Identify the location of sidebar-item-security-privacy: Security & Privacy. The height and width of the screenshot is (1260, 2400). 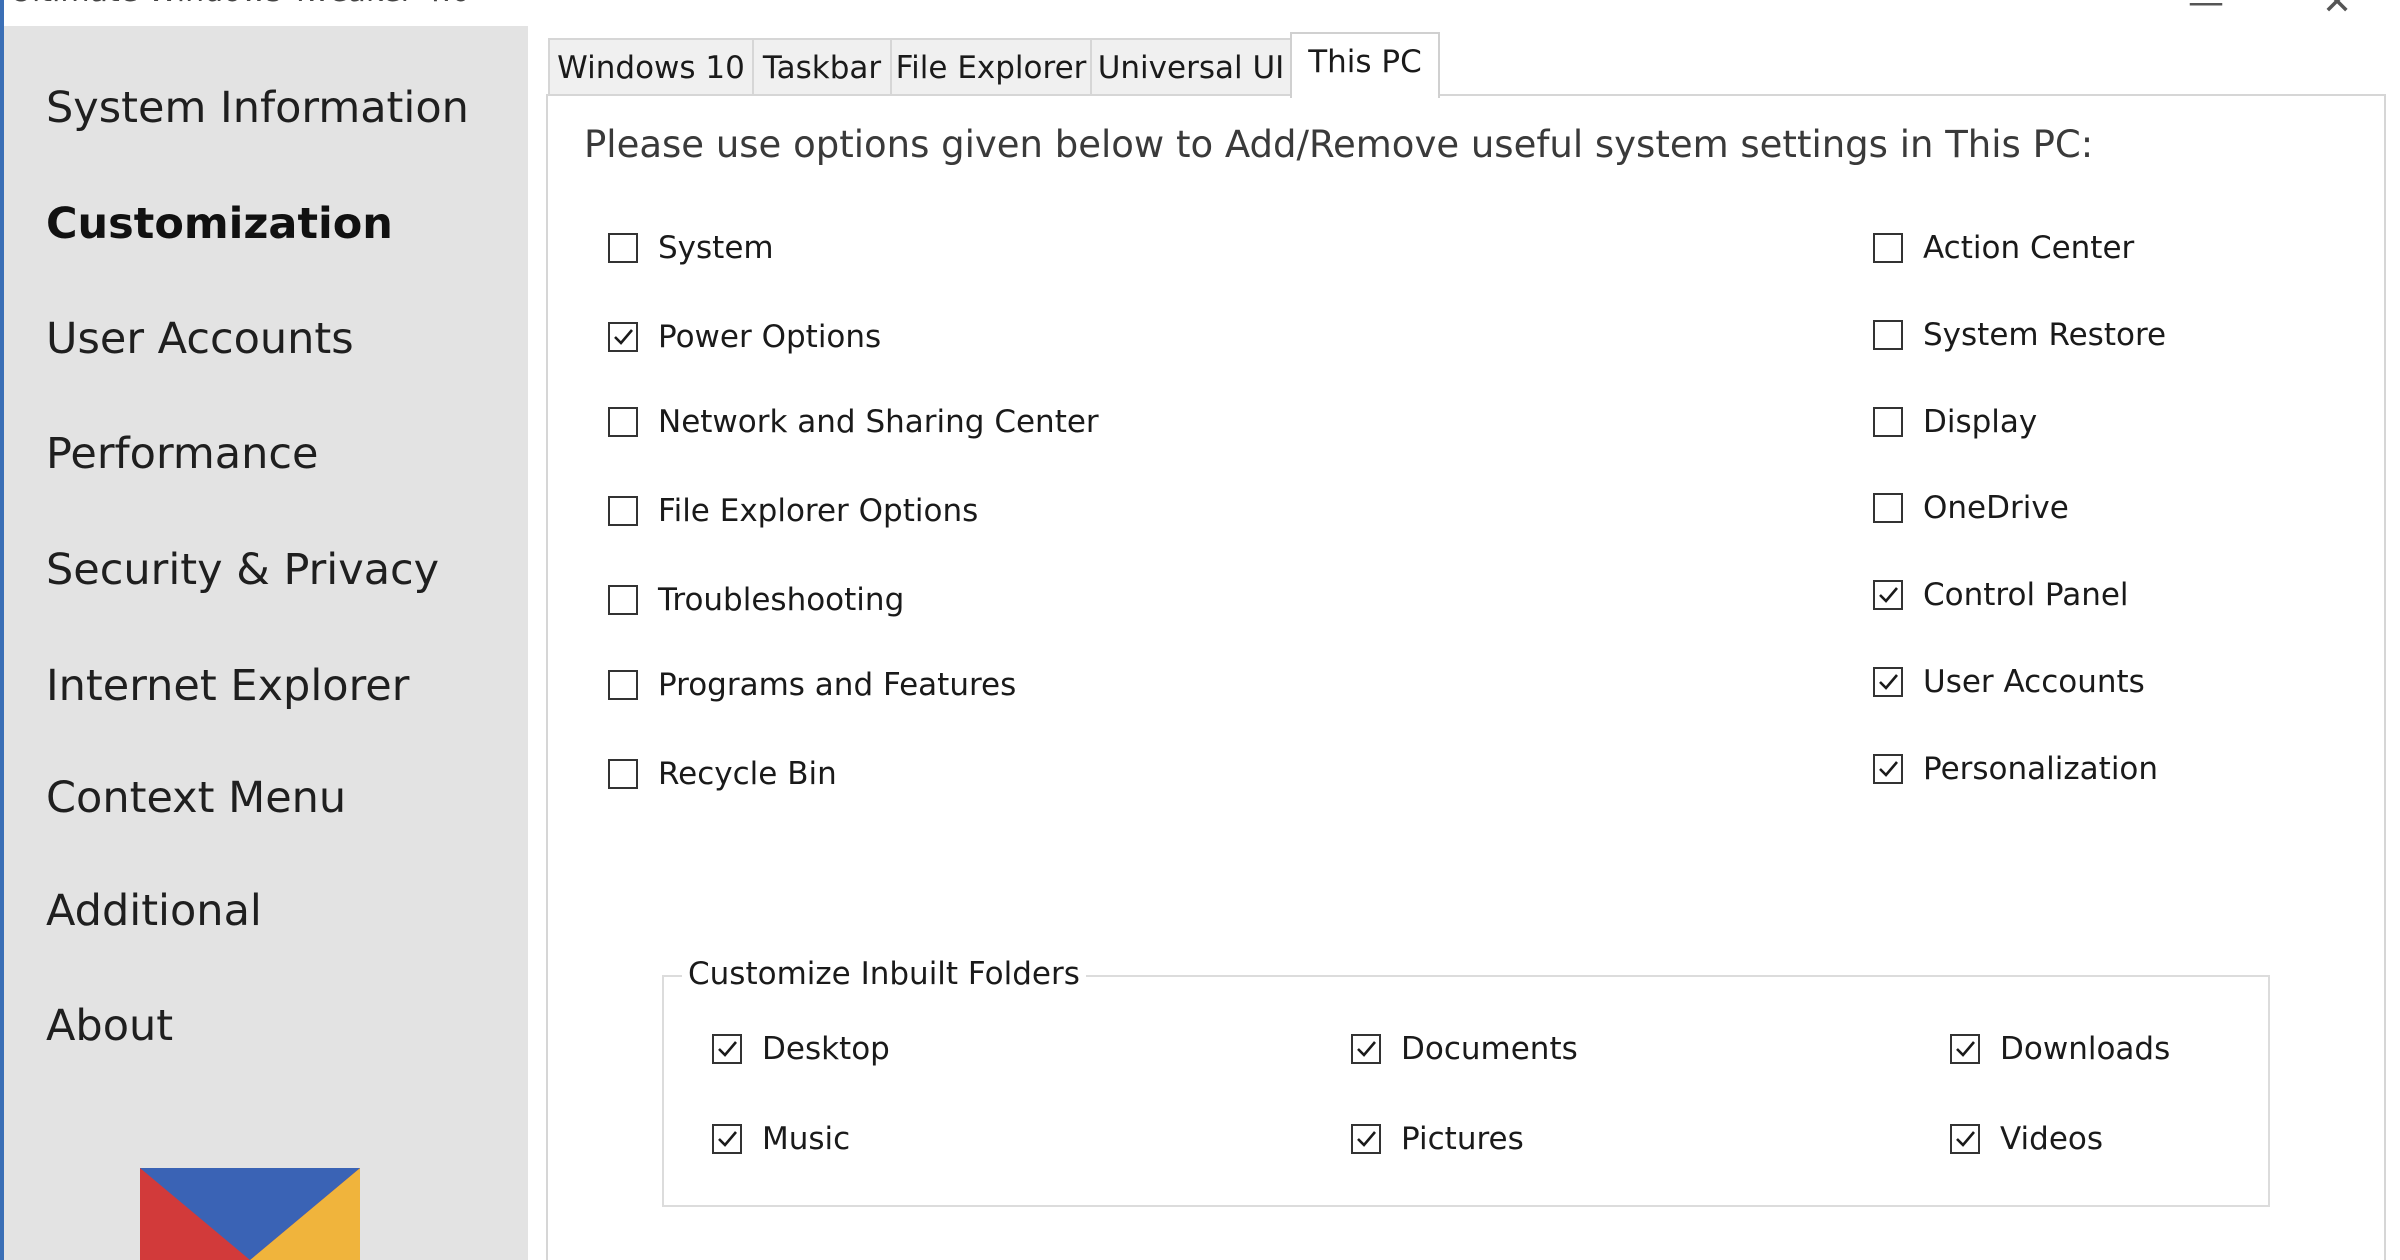
(242, 570).